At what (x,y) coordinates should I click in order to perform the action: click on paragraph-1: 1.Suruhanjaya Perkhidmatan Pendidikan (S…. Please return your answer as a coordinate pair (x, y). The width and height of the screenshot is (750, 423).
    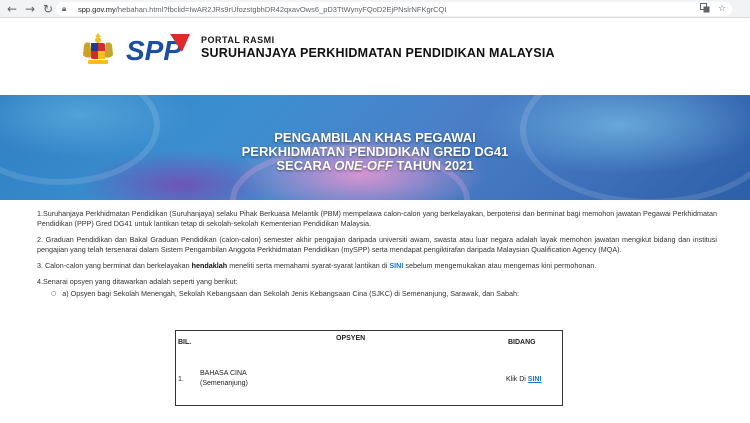
    Looking at the image, I should click on (377, 218).